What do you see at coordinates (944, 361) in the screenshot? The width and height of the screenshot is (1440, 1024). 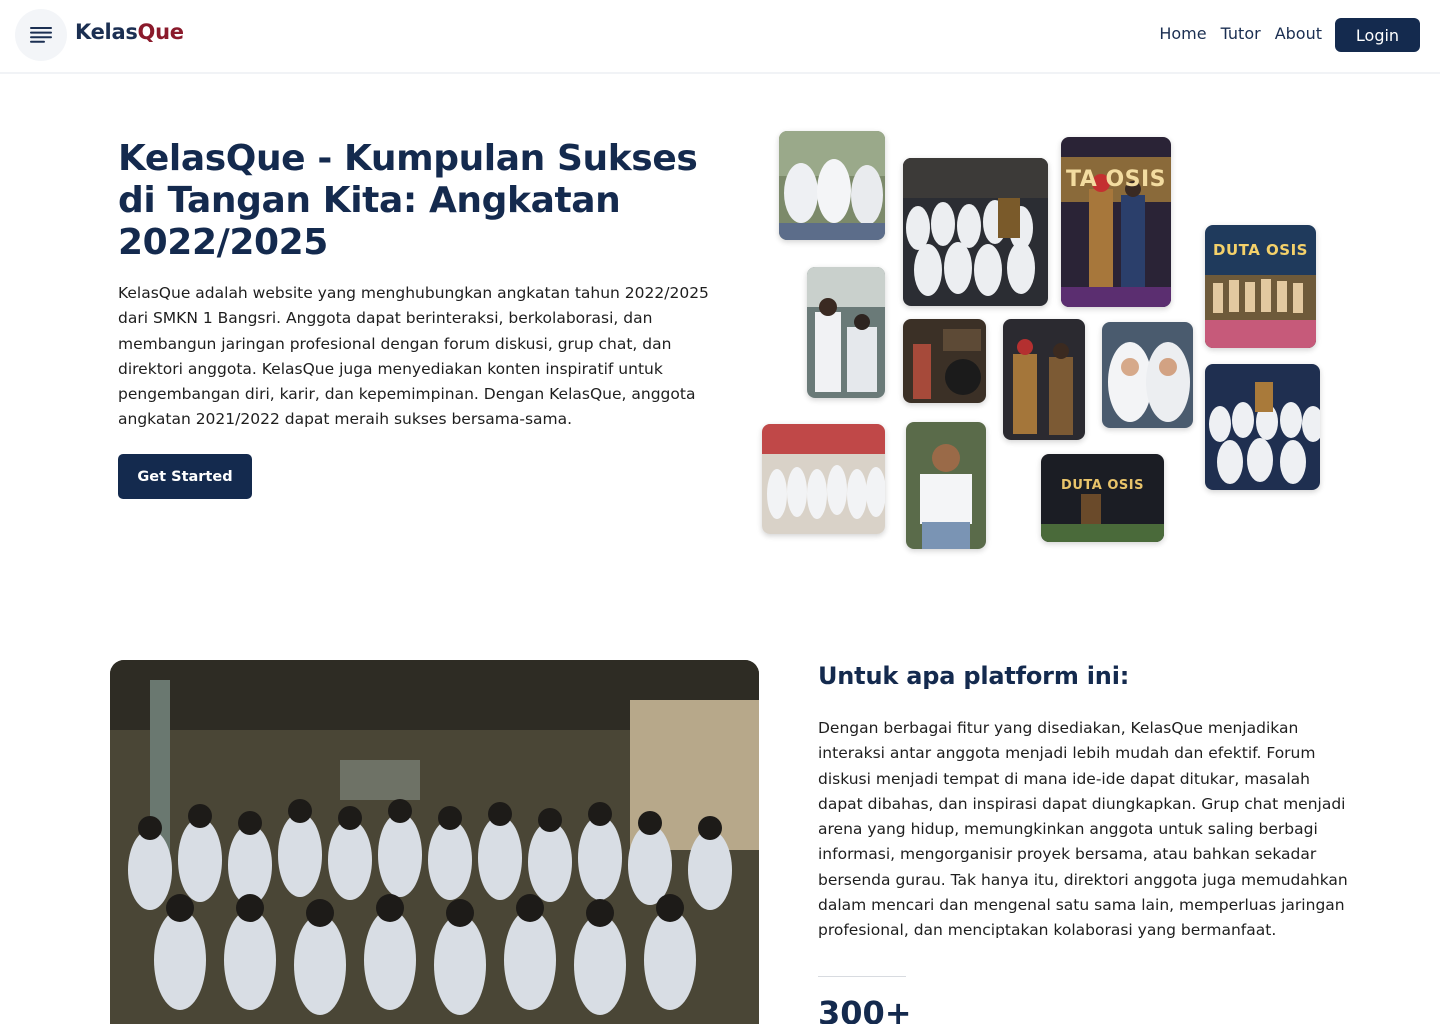 I see `collage-photo-award` at bounding box center [944, 361].